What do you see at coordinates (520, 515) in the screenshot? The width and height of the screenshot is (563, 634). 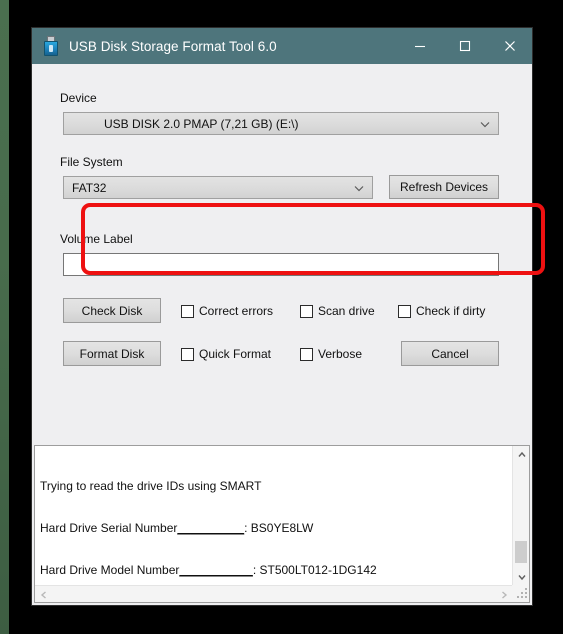 I see `vertical-scrollbar` at bounding box center [520, 515].